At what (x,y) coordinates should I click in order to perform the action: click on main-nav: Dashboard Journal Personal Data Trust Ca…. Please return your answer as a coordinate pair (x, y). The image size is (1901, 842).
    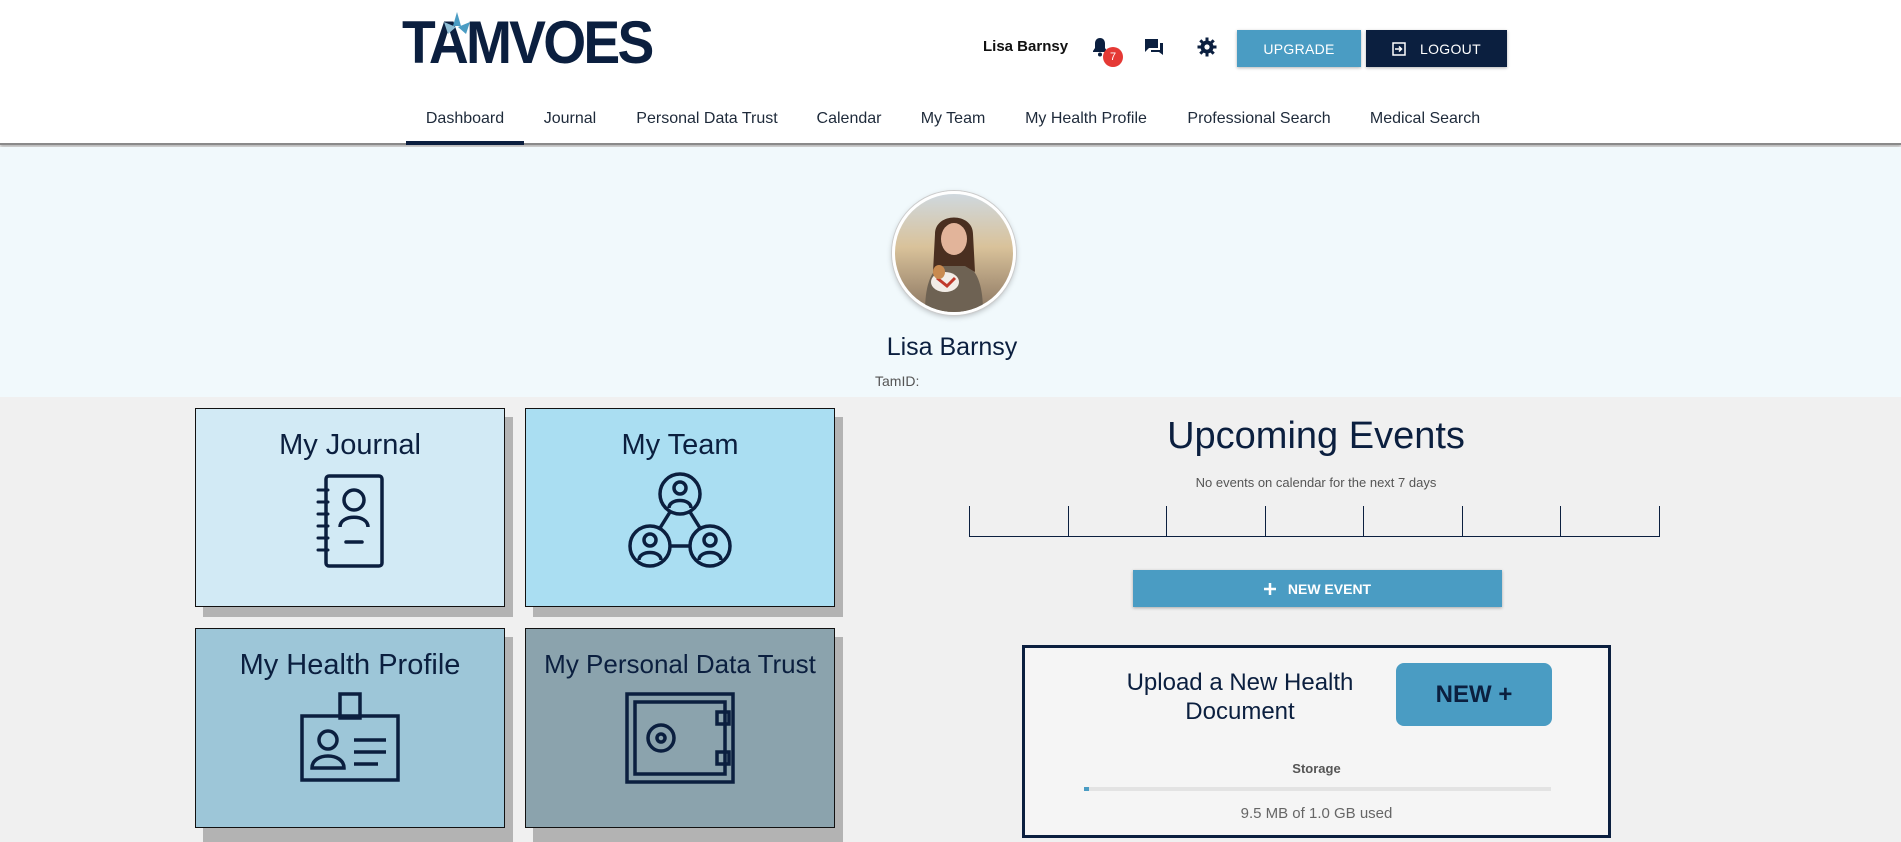
    Looking at the image, I should click on (950, 122).